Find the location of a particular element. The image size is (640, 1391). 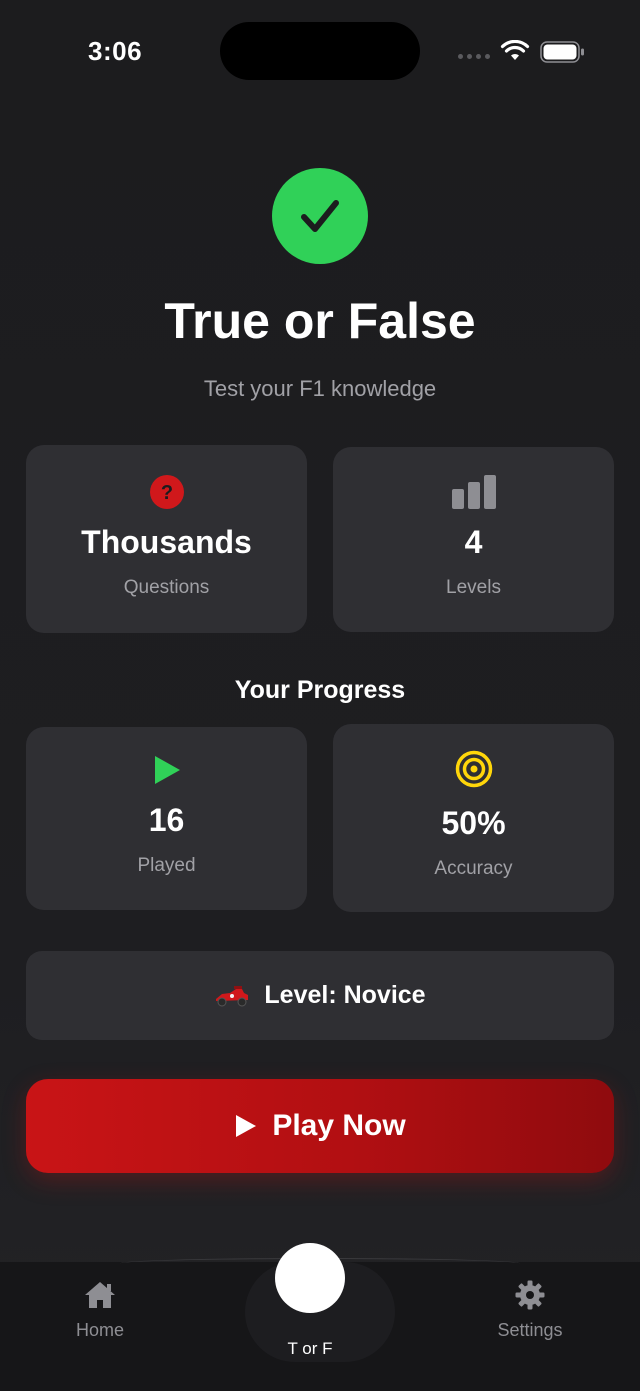

level-indicator: Level: Novice is located at coordinates (320, 995).